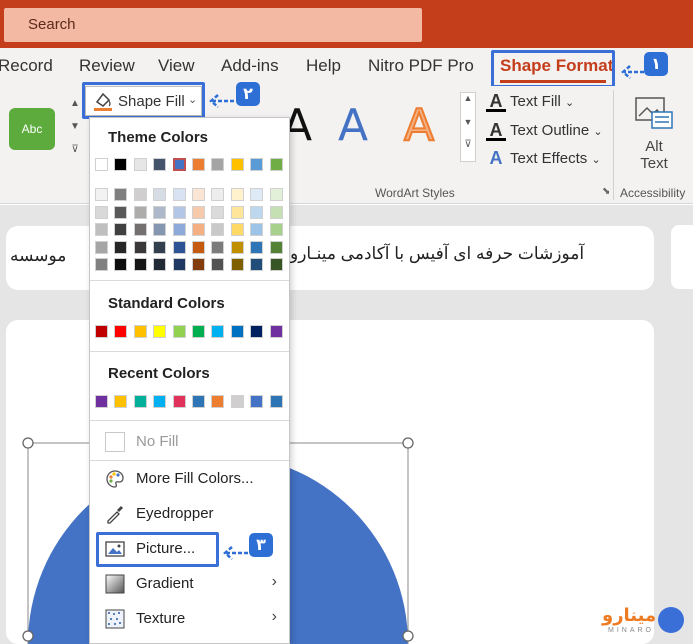 Image resolution: width=693 pixels, height=644 pixels. I want to click on alt-text-button: Alt Text, so click(654, 134).